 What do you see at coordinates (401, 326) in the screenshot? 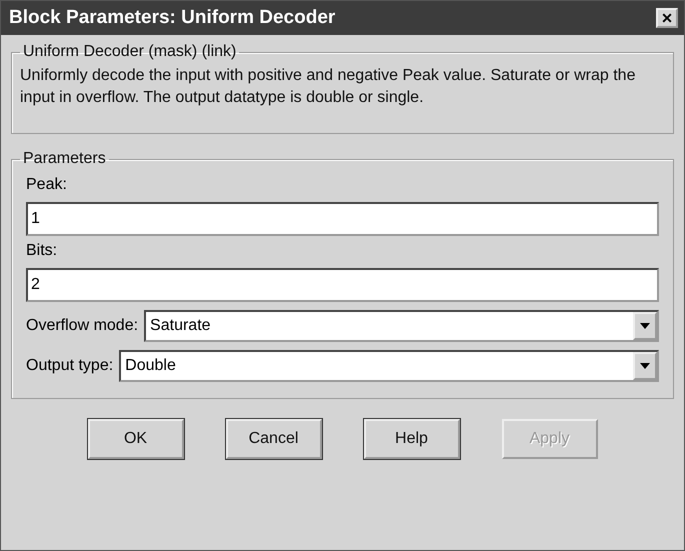
I see `dropdown: Saturate` at bounding box center [401, 326].